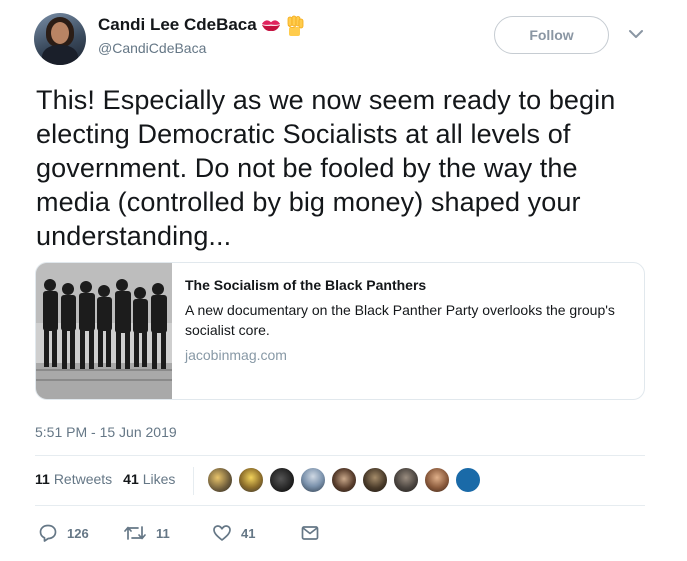 Image resolution: width=687 pixels, height=561 pixels. What do you see at coordinates (163, 533) in the screenshot?
I see `retweet-count: 11` at bounding box center [163, 533].